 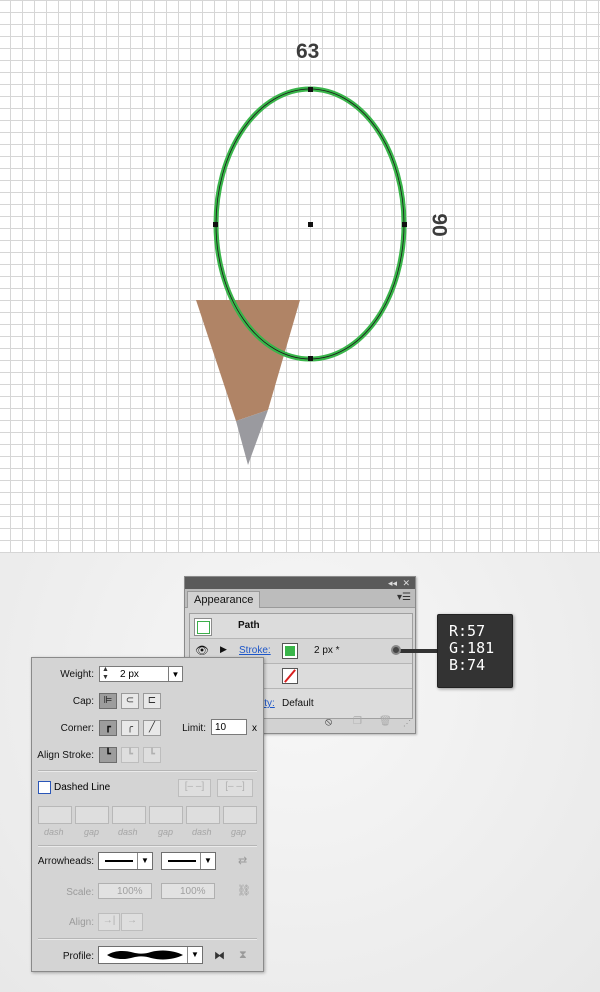 What do you see at coordinates (78, 956) in the screenshot?
I see `profile-label: Profile:` at bounding box center [78, 956].